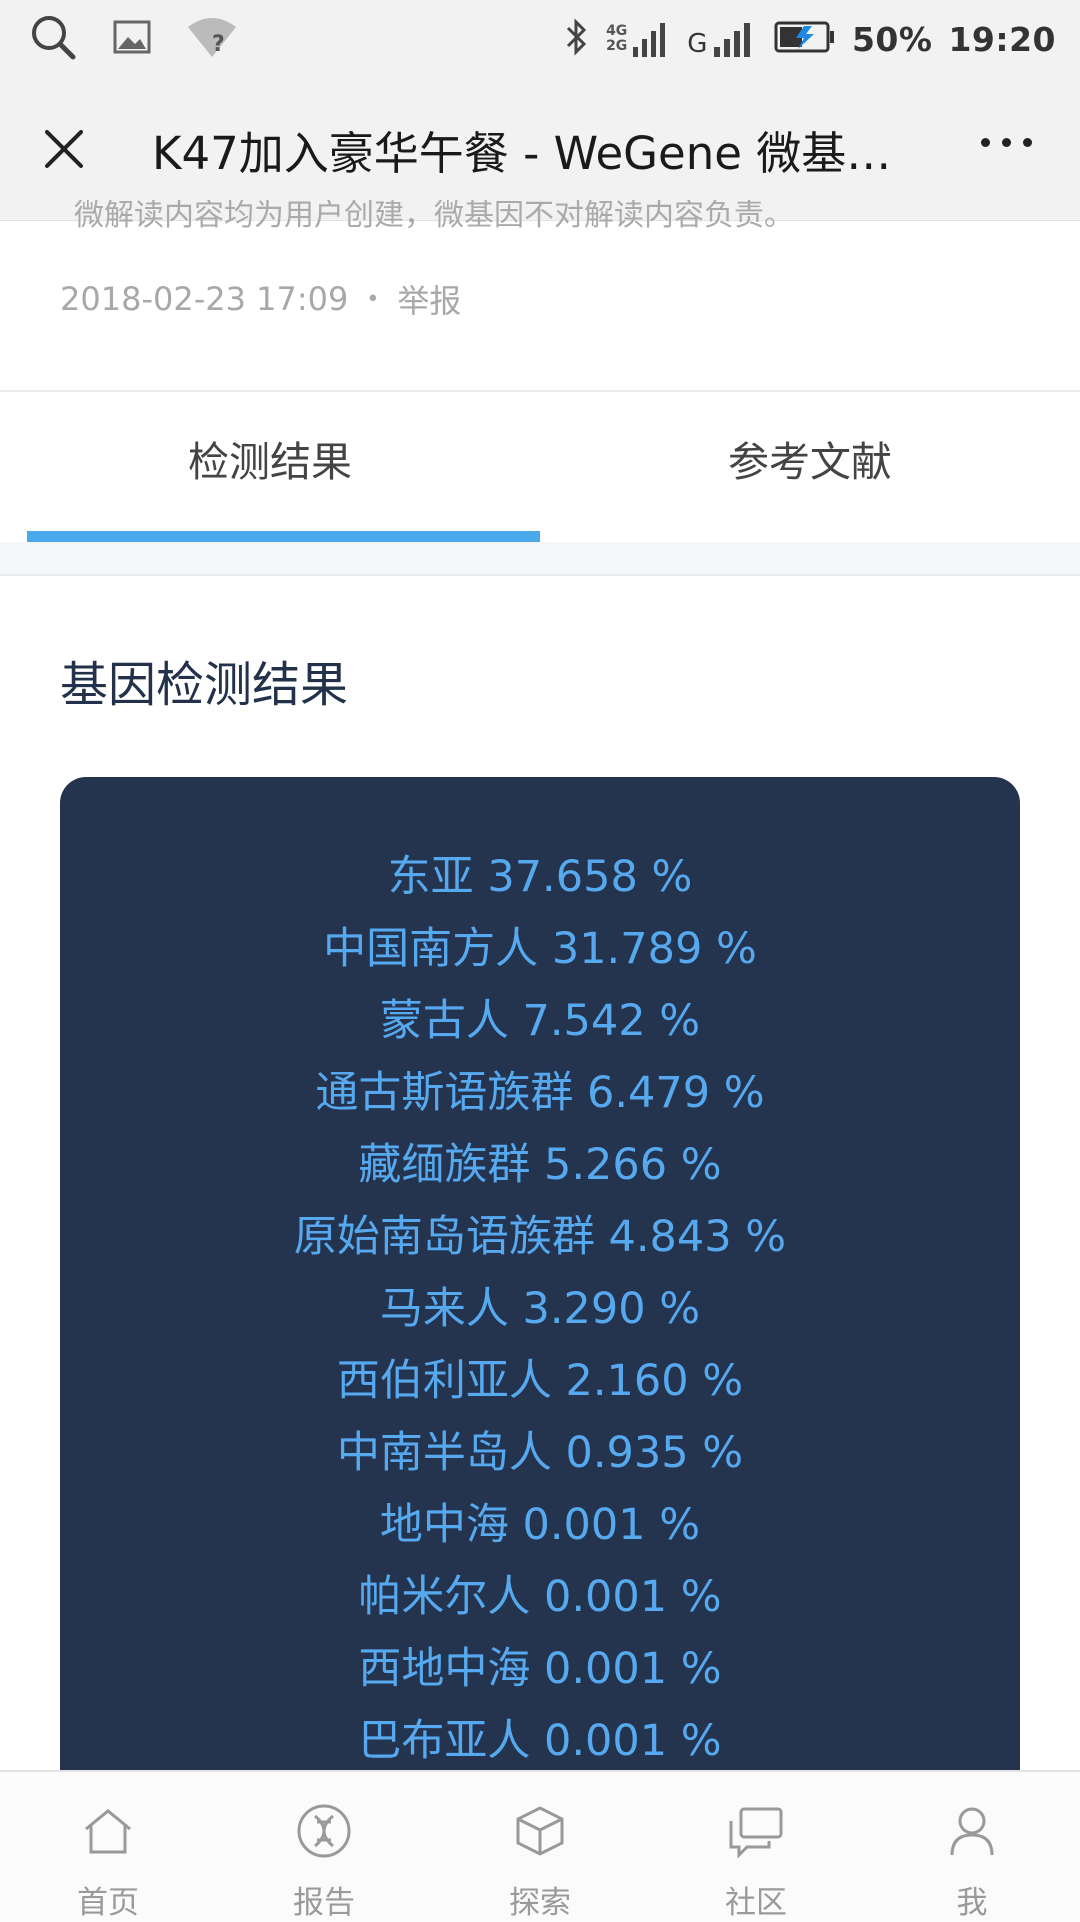  I want to click on clock-time: 19:20, so click(1002, 39).